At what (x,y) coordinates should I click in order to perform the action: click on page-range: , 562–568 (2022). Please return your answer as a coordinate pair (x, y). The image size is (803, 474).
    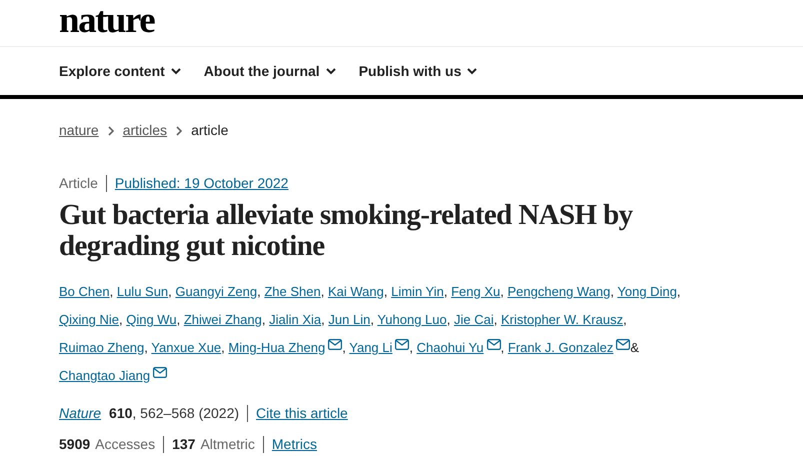
    Looking at the image, I should click on (186, 413).